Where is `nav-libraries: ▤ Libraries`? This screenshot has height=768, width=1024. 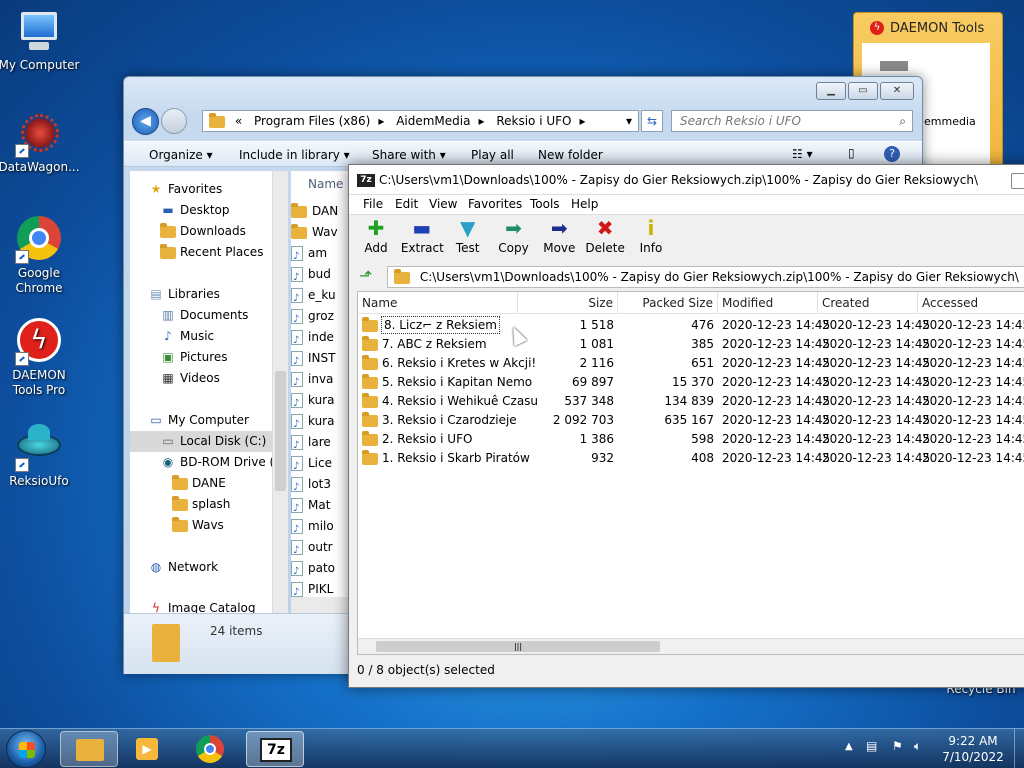 nav-libraries: ▤ Libraries is located at coordinates (184, 294).